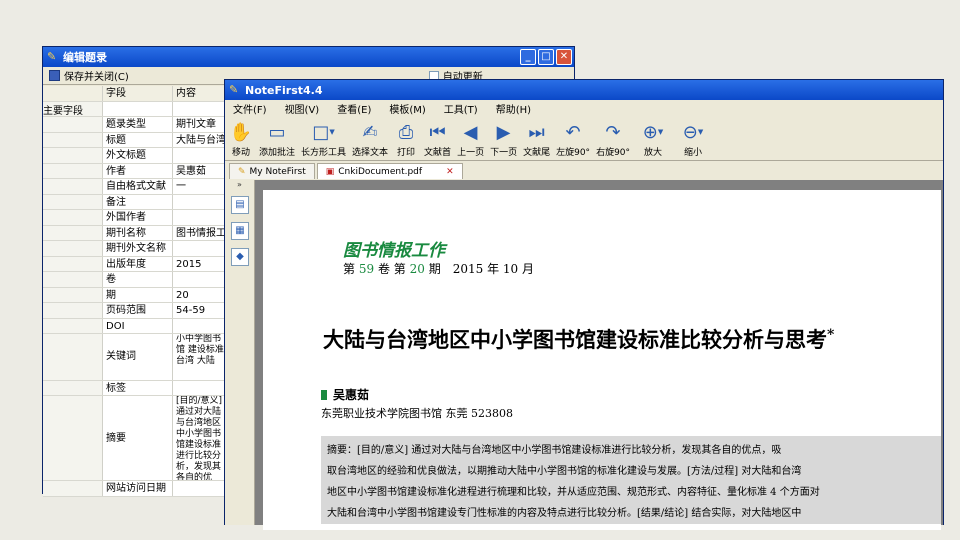 This screenshot has width=960, height=540. I want to click on first-page-icon: ⏮, so click(437, 132).